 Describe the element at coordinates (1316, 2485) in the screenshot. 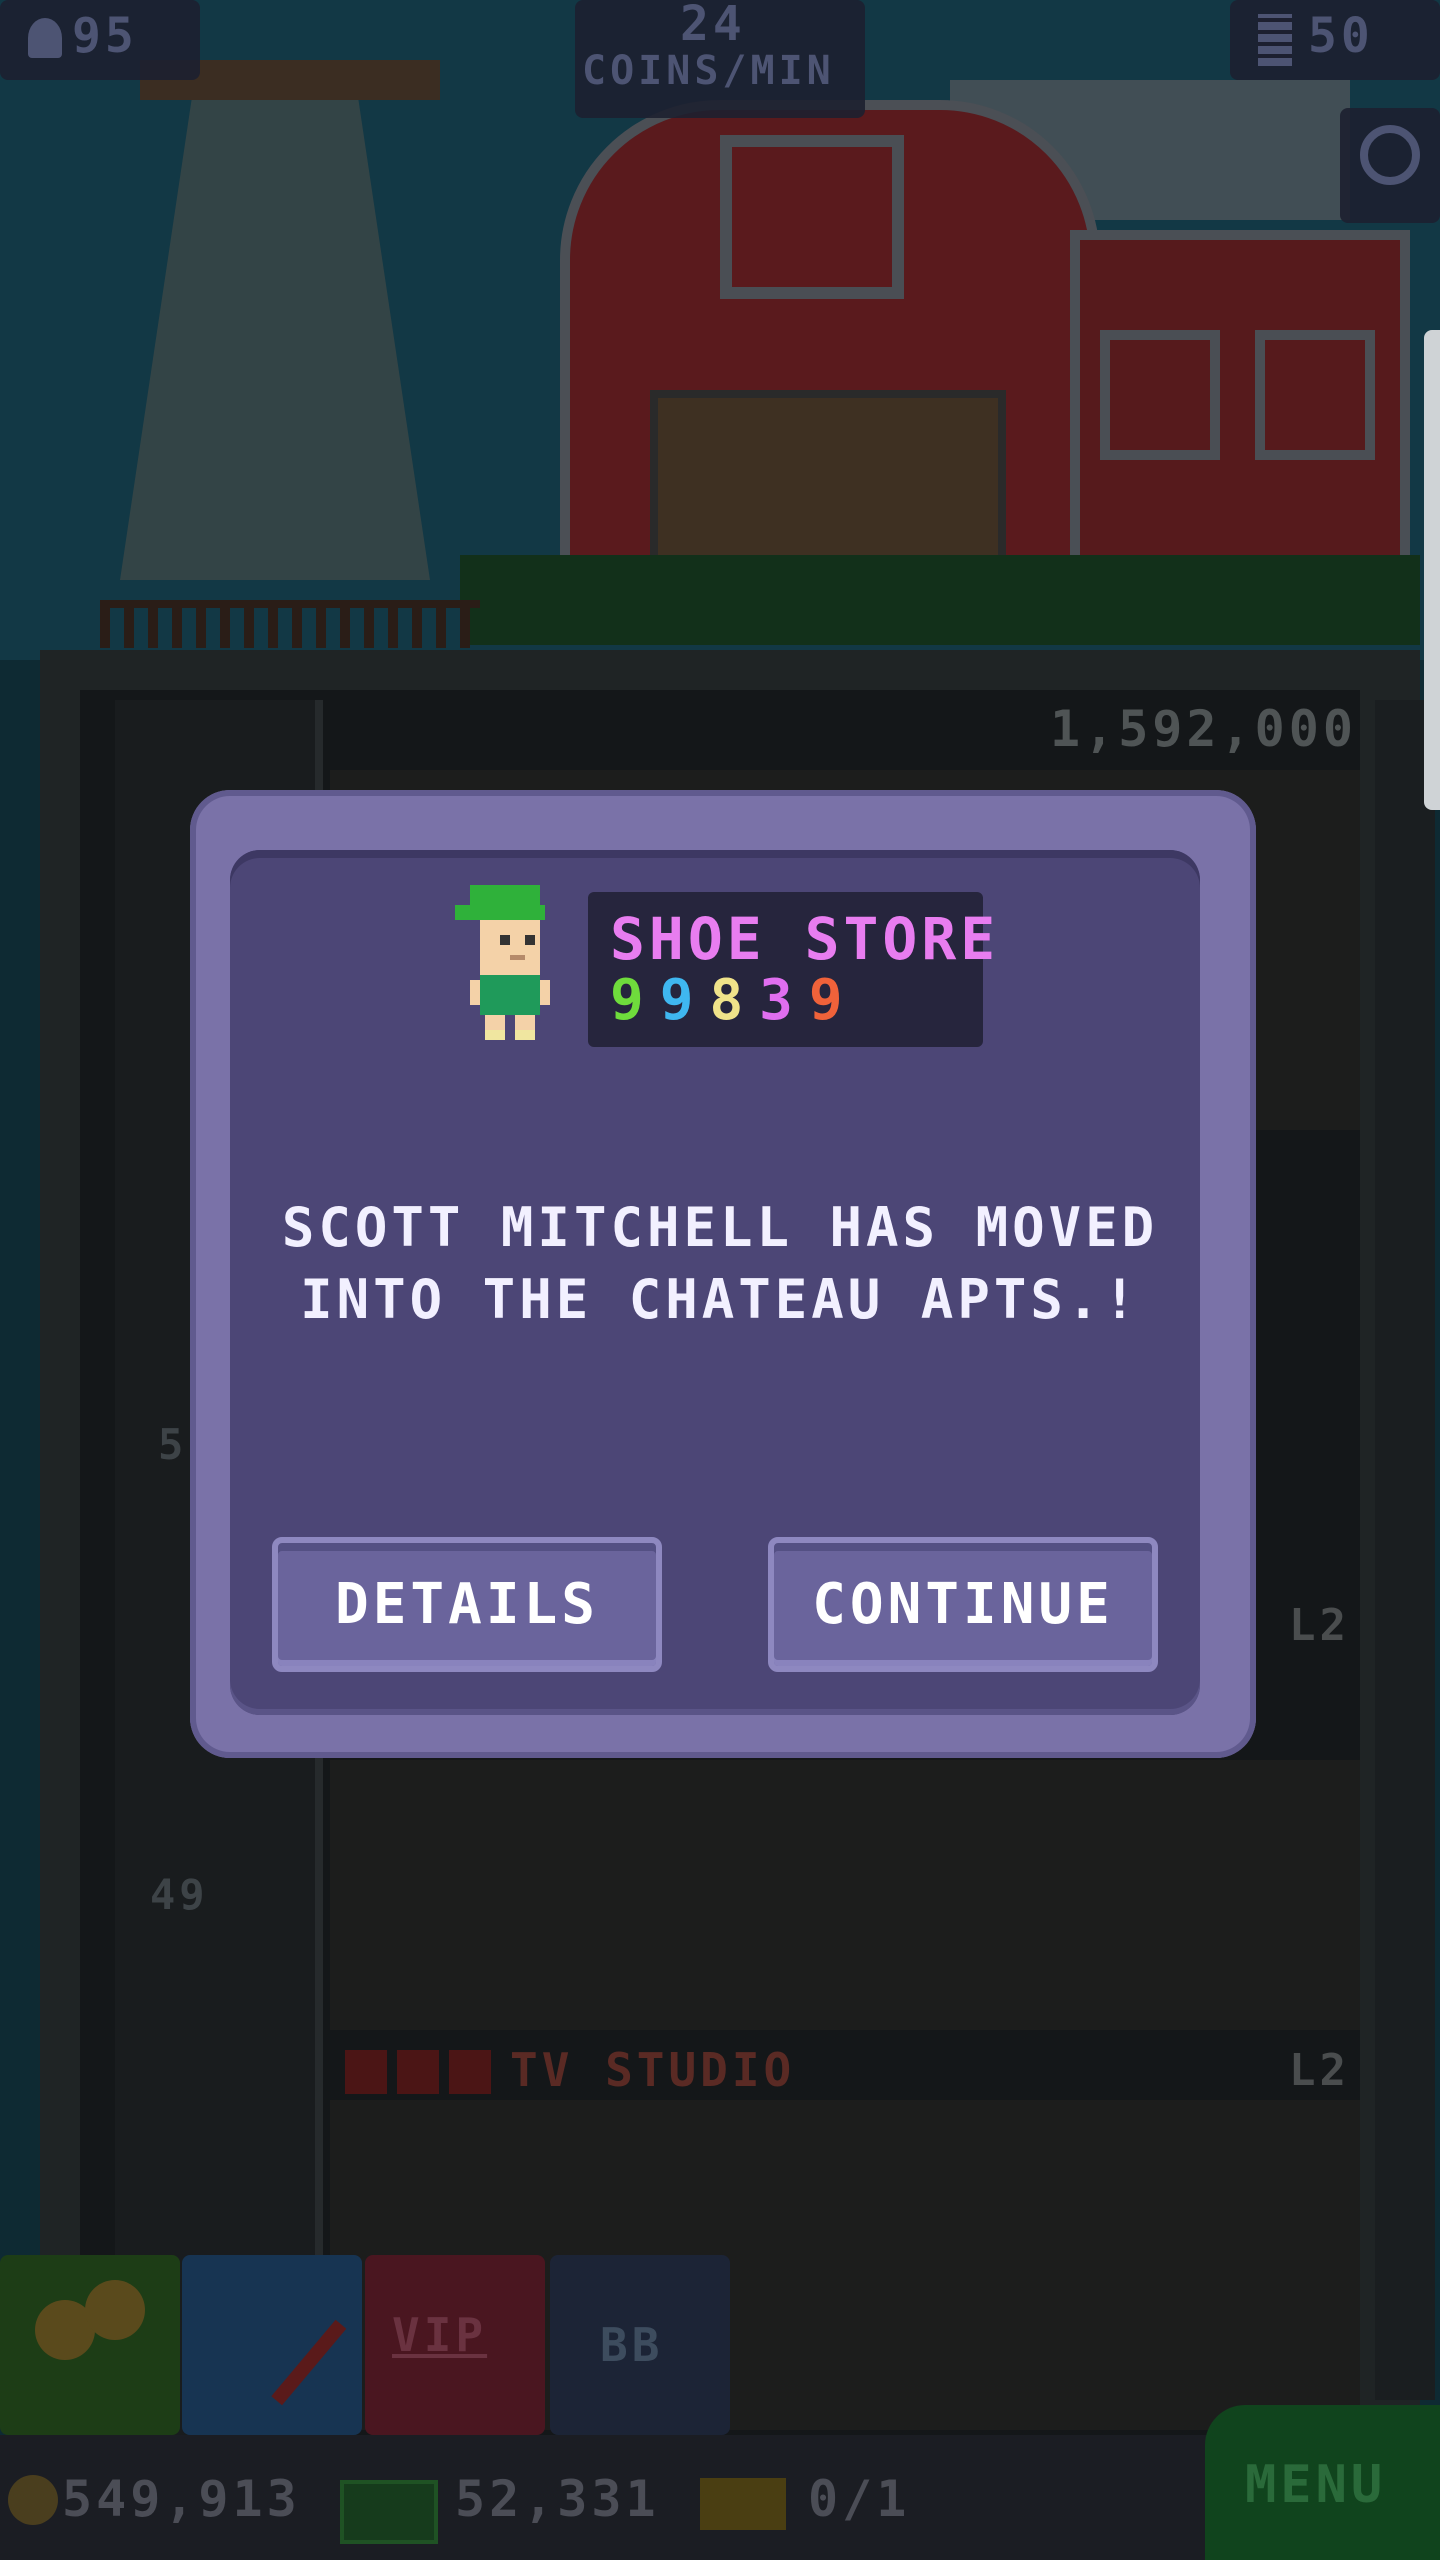

I see `menu-label: MENU` at that location.